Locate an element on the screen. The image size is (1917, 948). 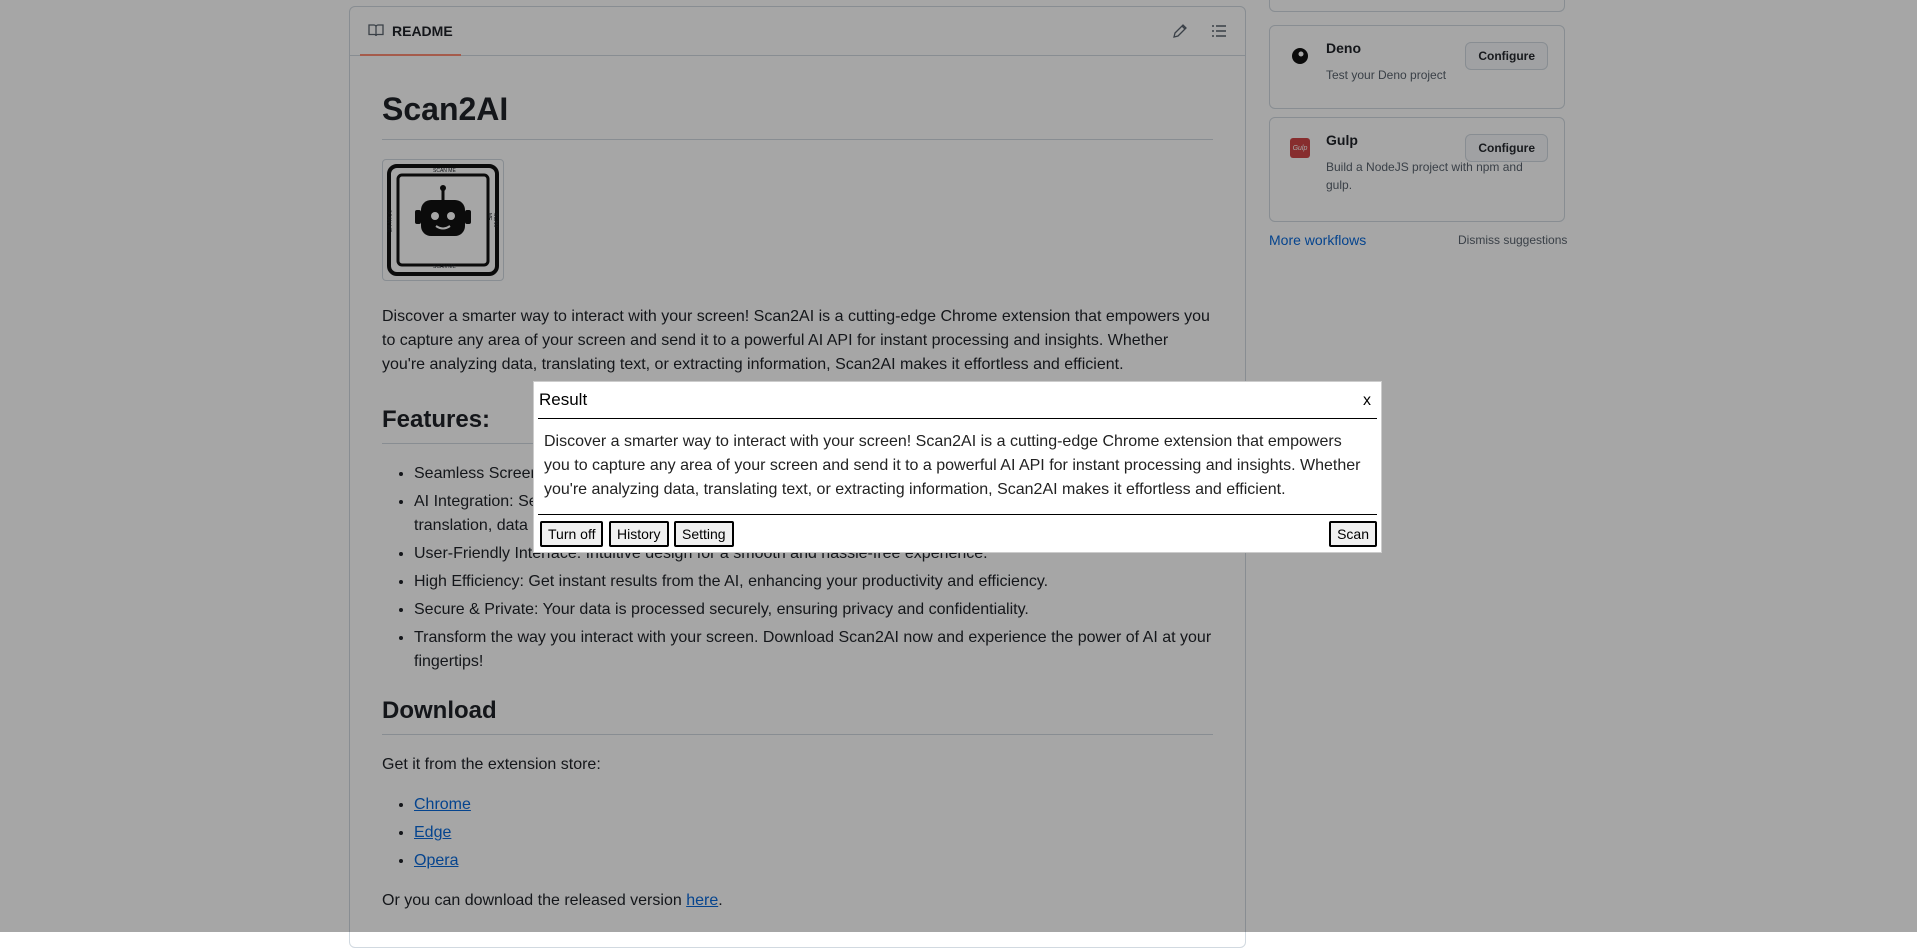
history-button: History is located at coordinates (639, 534).